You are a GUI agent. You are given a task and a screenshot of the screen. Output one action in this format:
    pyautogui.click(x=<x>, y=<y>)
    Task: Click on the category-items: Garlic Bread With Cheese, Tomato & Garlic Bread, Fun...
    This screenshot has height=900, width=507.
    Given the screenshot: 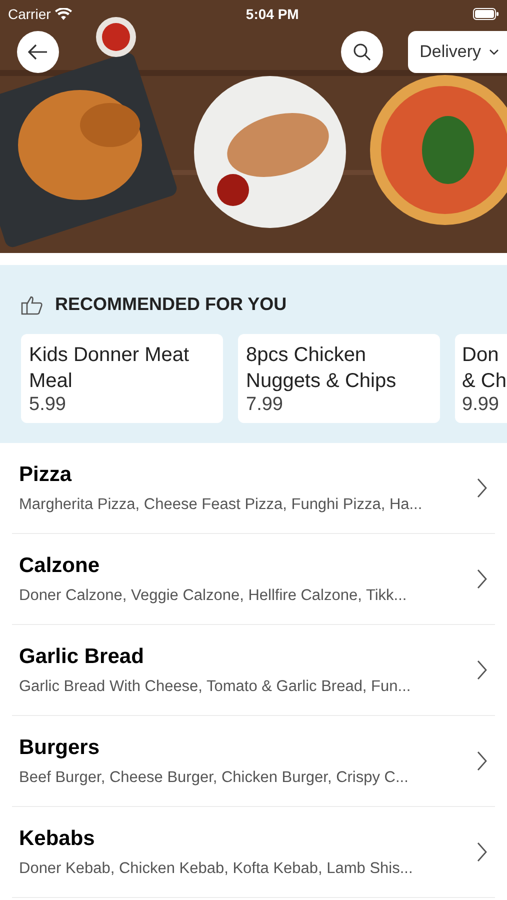 What is the action you would take?
    pyautogui.click(x=215, y=686)
    